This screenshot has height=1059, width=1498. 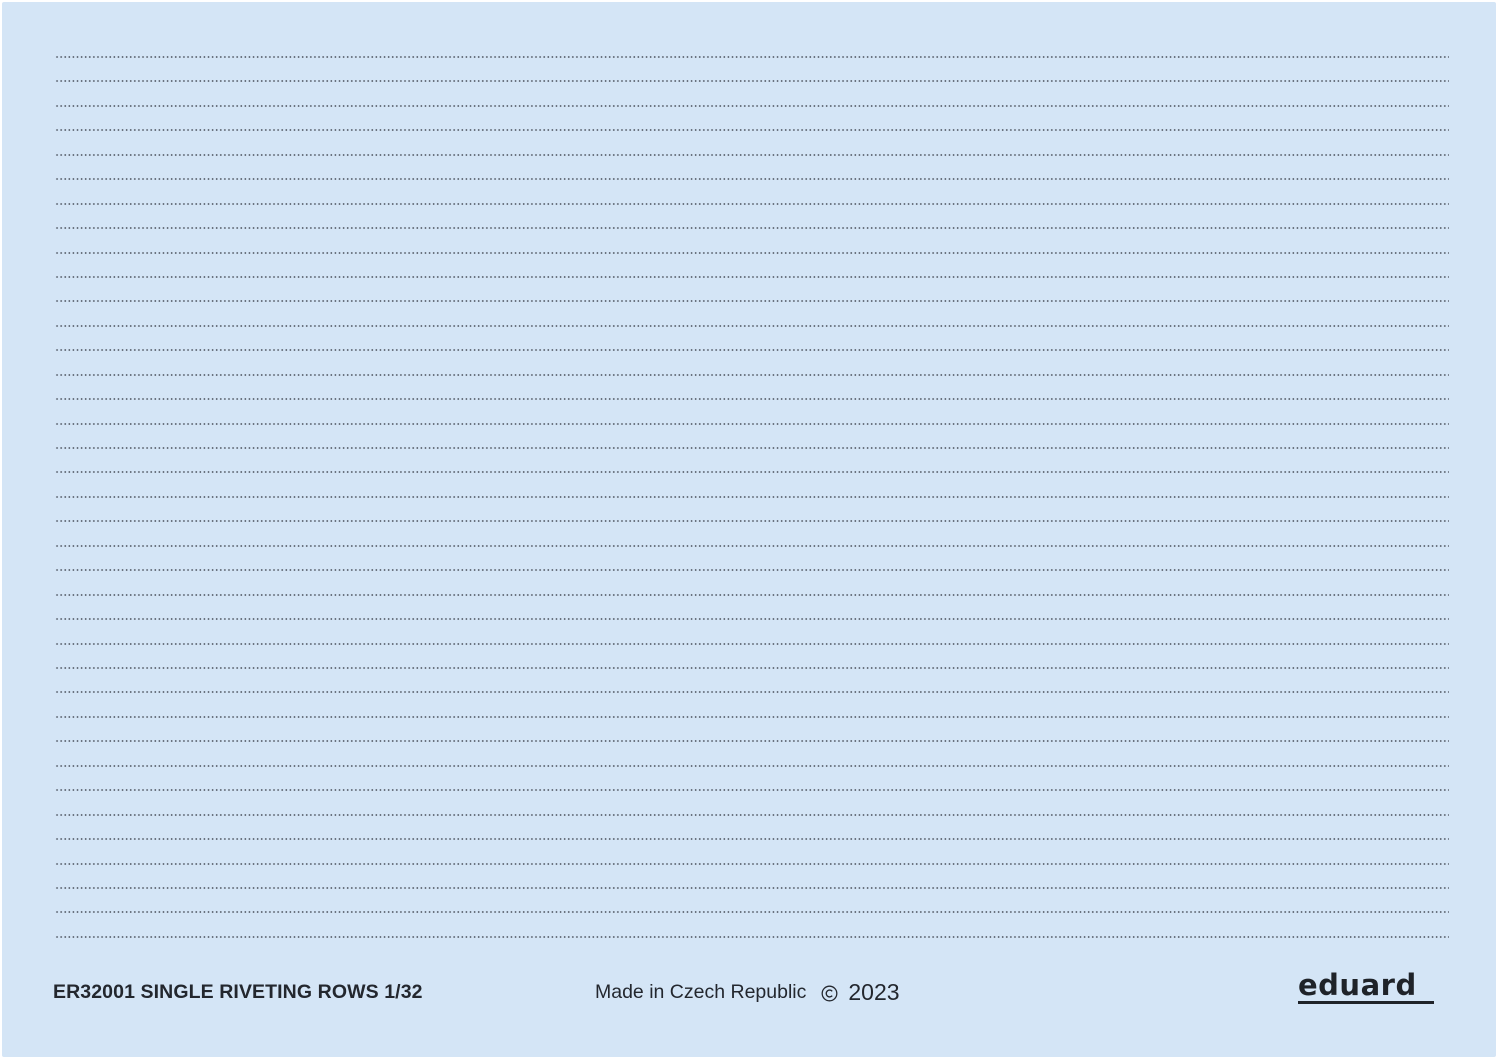 What do you see at coordinates (874, 991) in the screenshot?
I see `year-text: 2023` at bounding box center [874, 991].